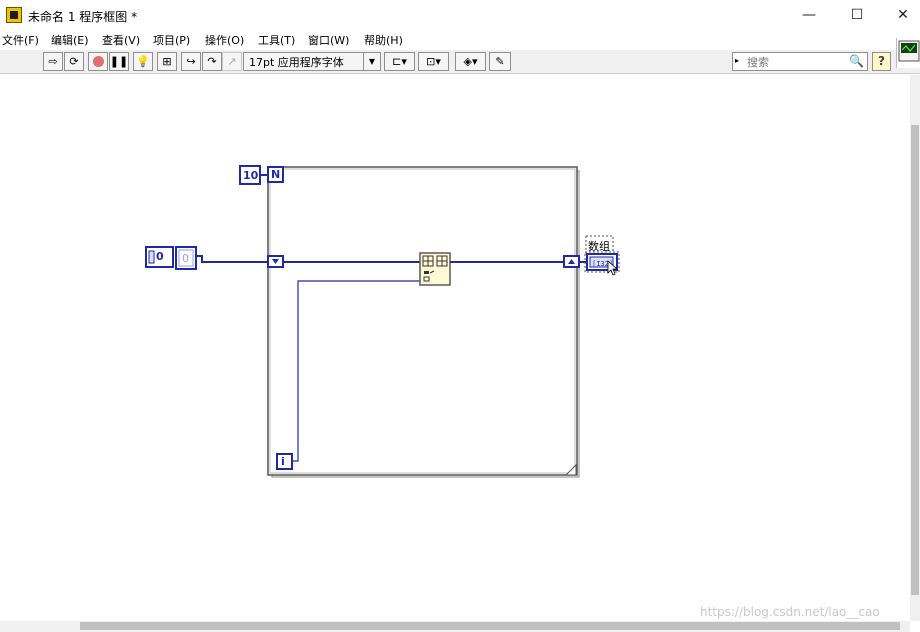 This screenshot has height=632, width=920. What do you see at coordinates (470, 61) in the screenshot?
I see `reorder-dropdown: ◈▾` at bounding box center [470, 61].